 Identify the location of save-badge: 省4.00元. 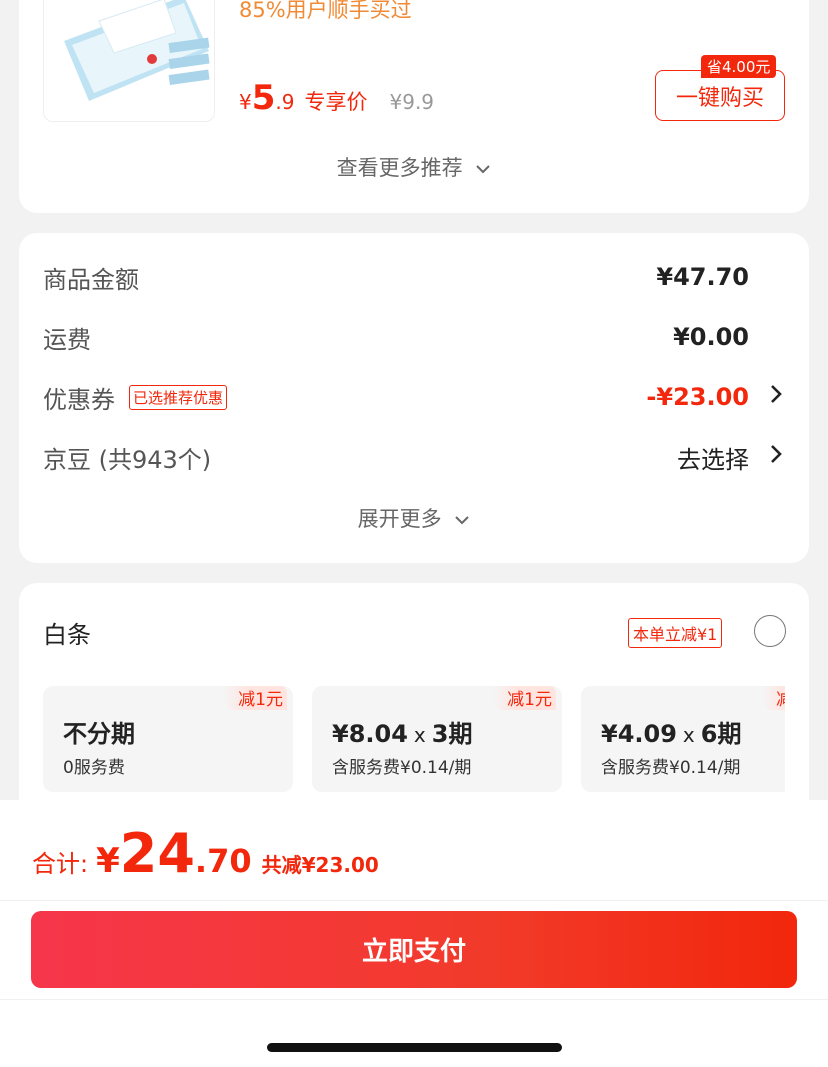
(739, 66).